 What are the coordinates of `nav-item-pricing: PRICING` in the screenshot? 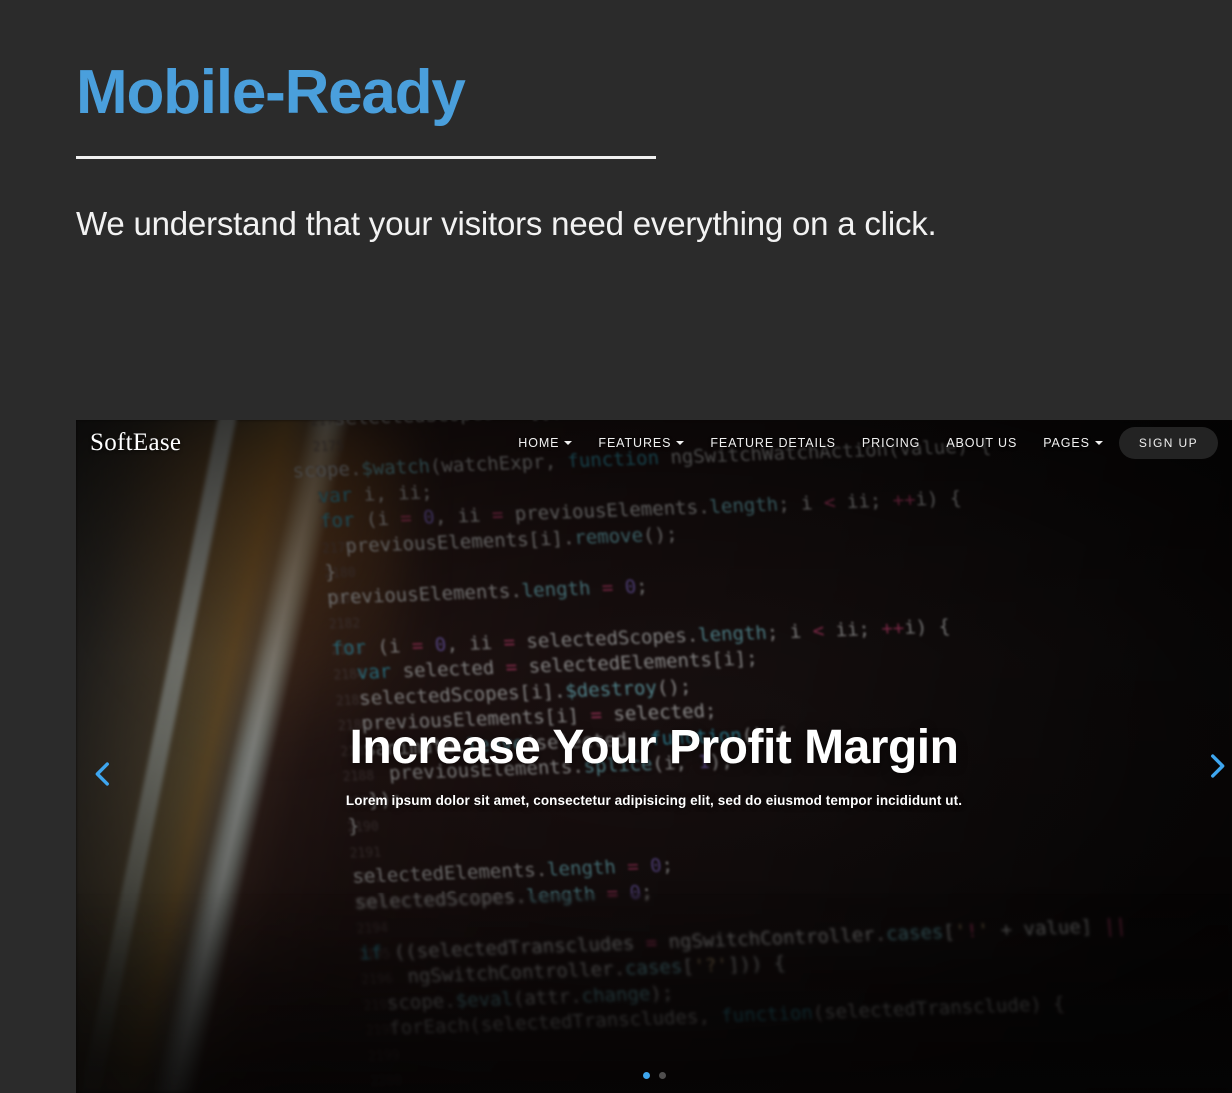 It's located at (891, 443).